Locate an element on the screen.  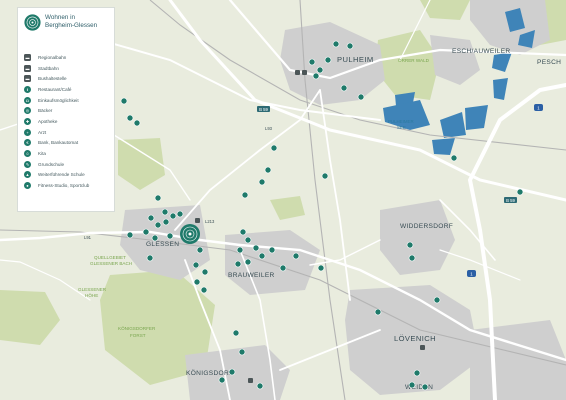
legend-item-einkauf: ◘ Einkaufsmöglichkeit is located at coordinates (56, 100).